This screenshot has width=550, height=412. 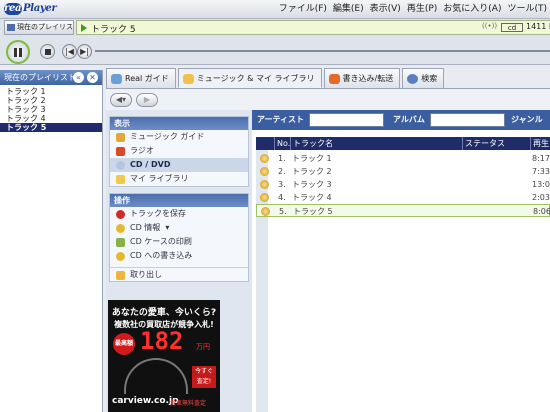 What do you see at coordinates (146, 274) in the screenshot?
I see `action-label: 取り出し` at bounding box center [146, 274].